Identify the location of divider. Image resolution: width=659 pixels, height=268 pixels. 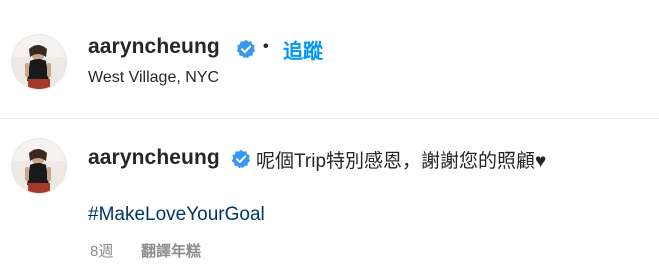
(329, 118).